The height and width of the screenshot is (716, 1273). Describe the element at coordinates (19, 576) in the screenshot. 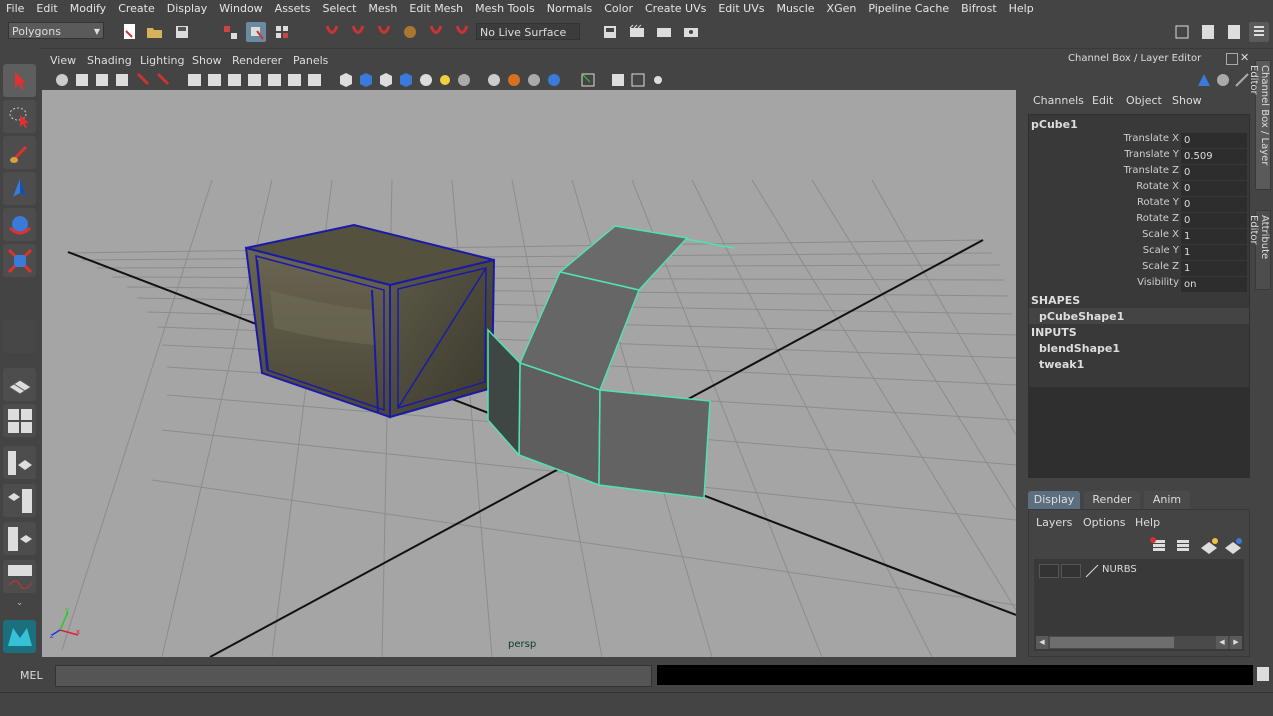

I see `graph-editor-layout-icon` at that location.